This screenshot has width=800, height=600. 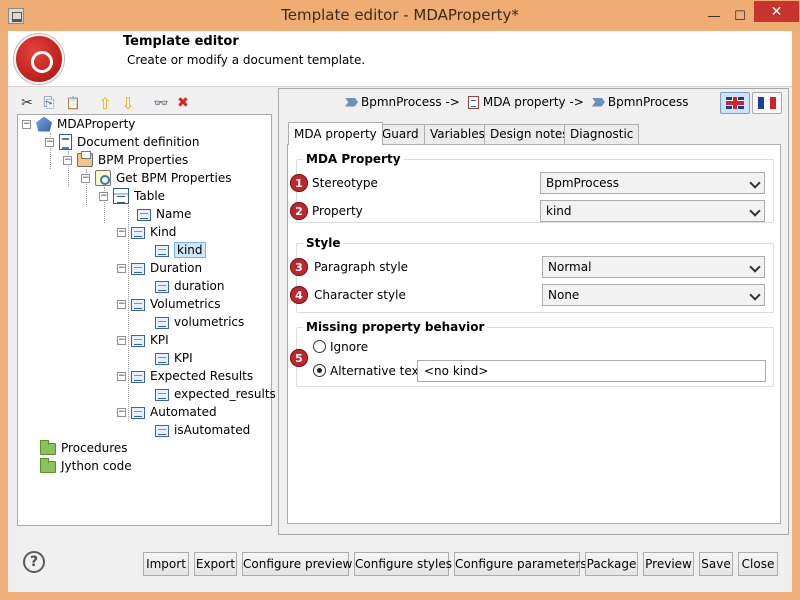 I want to click on tab-variables: Variables, so click(x=457, y=134).